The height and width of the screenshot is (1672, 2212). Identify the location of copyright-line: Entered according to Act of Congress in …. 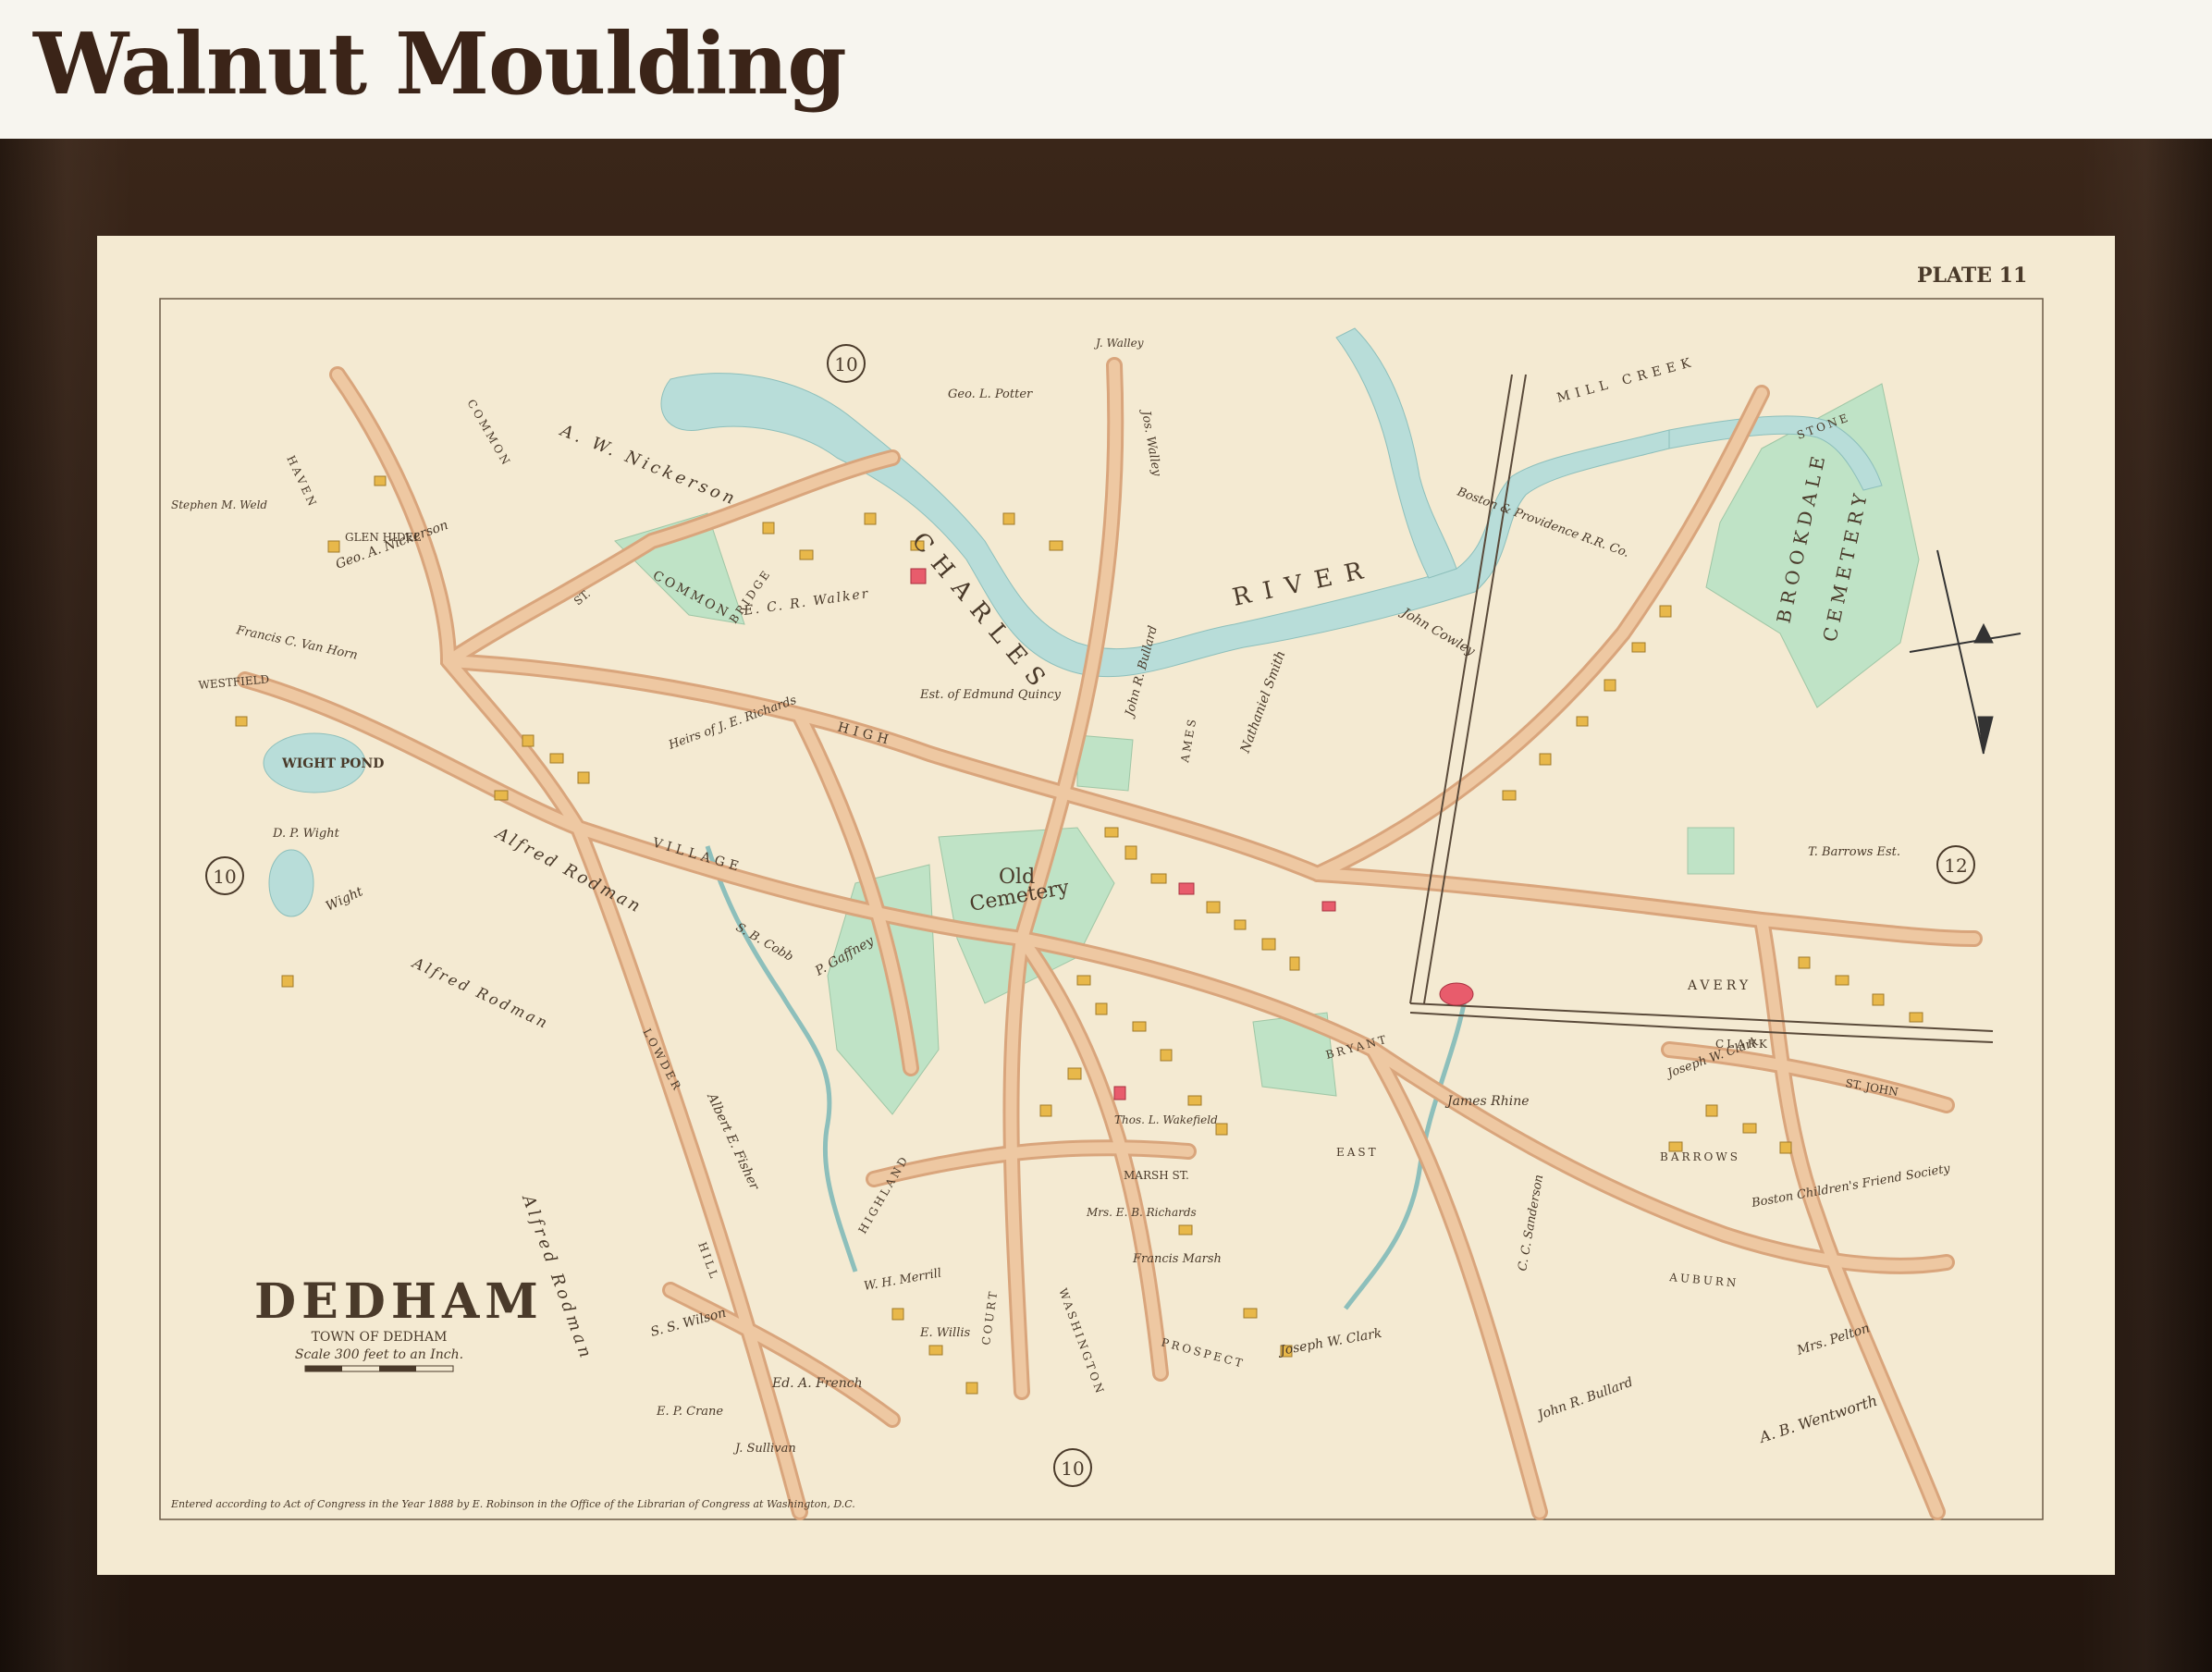
(513, 1504).